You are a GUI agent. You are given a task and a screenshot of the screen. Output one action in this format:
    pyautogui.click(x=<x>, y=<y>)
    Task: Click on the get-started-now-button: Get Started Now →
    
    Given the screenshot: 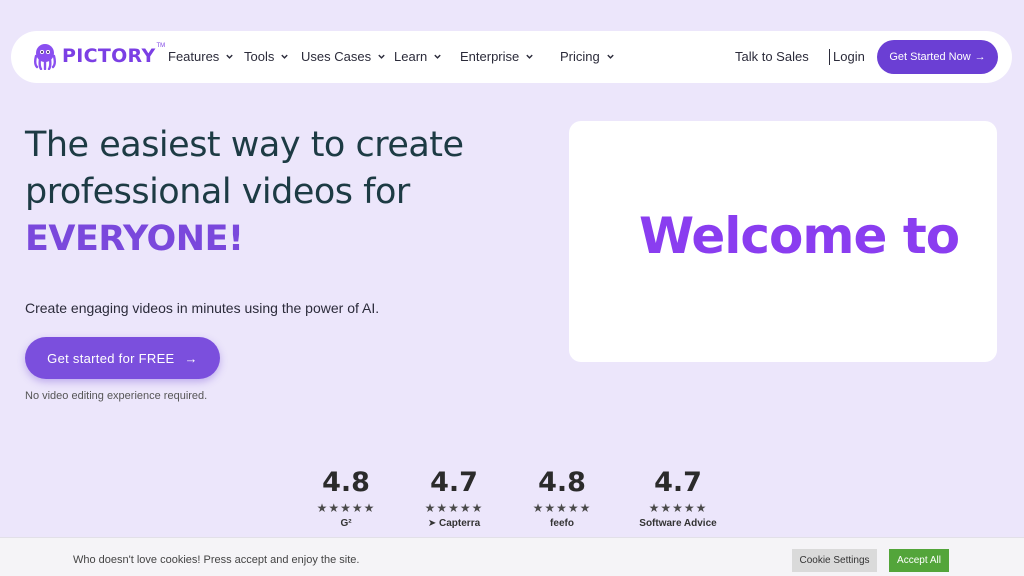 What is the action you would take?
    pyautogui.click(x=937, y=57)
    